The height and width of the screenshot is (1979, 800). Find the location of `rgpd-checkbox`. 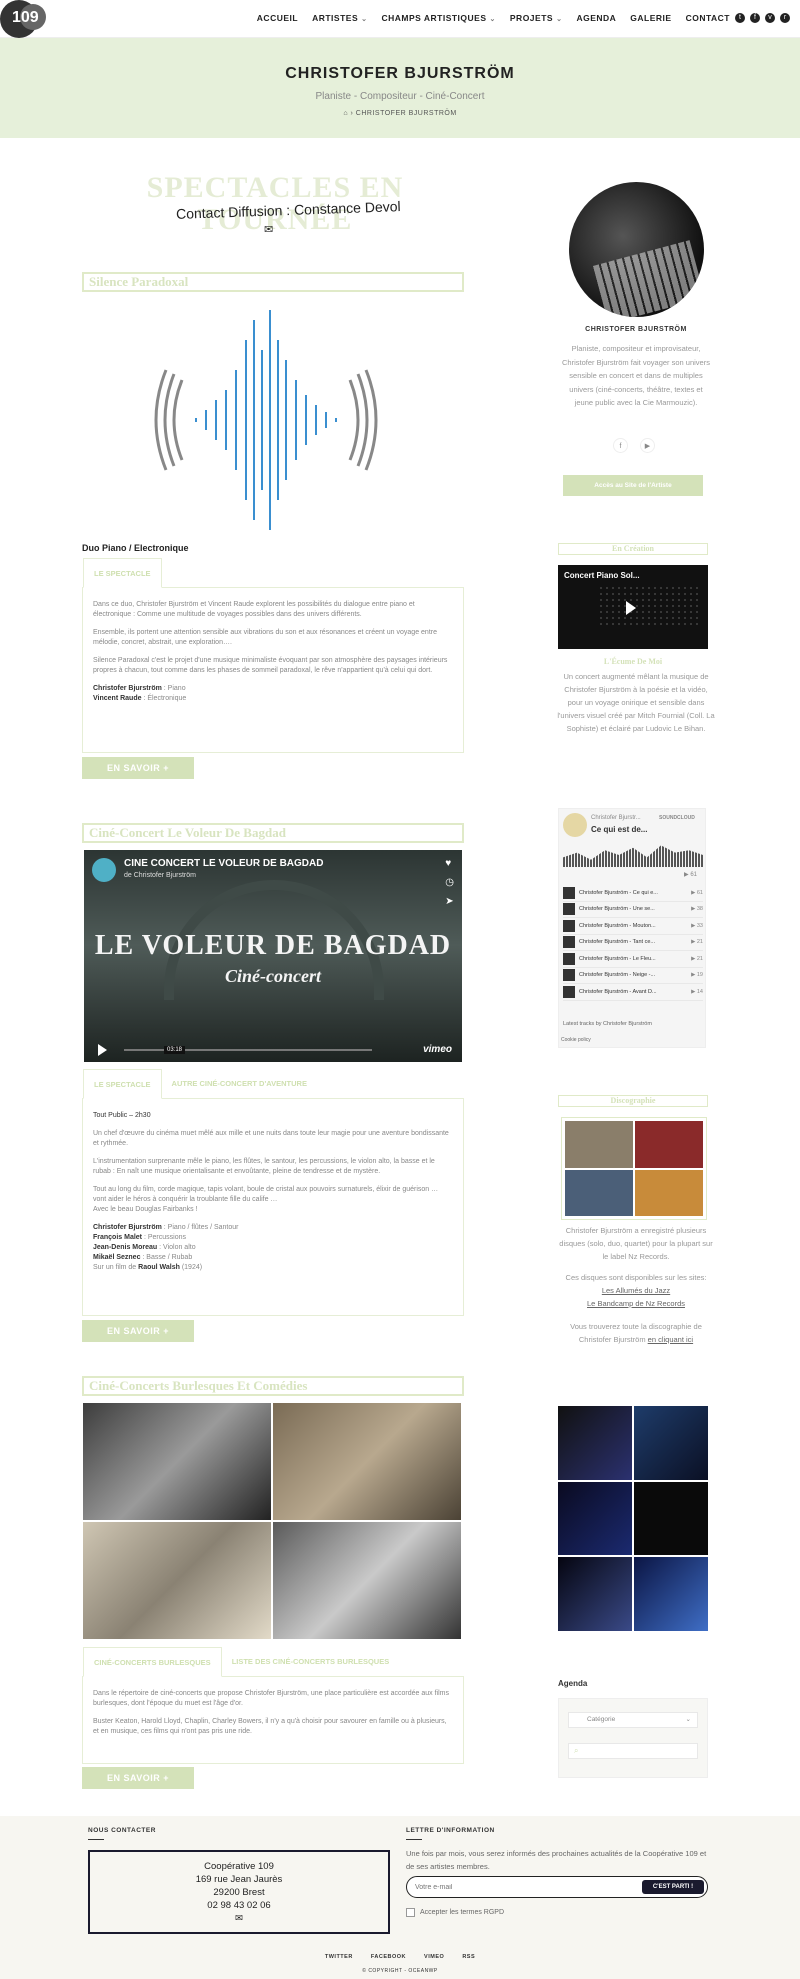

rgpd-checkbox is located at coordinates (410, 1912).